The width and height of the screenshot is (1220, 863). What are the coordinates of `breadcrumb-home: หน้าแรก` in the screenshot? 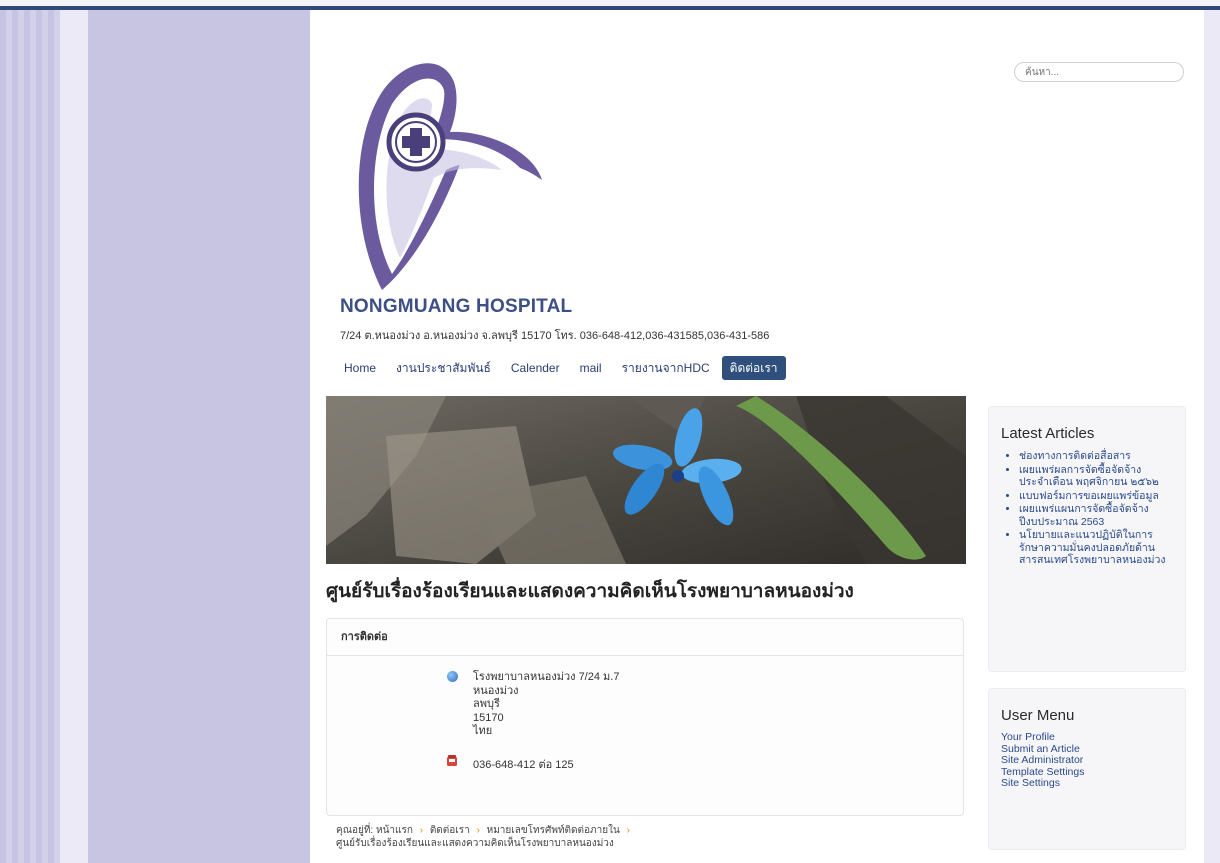 It's located at (394, 830).